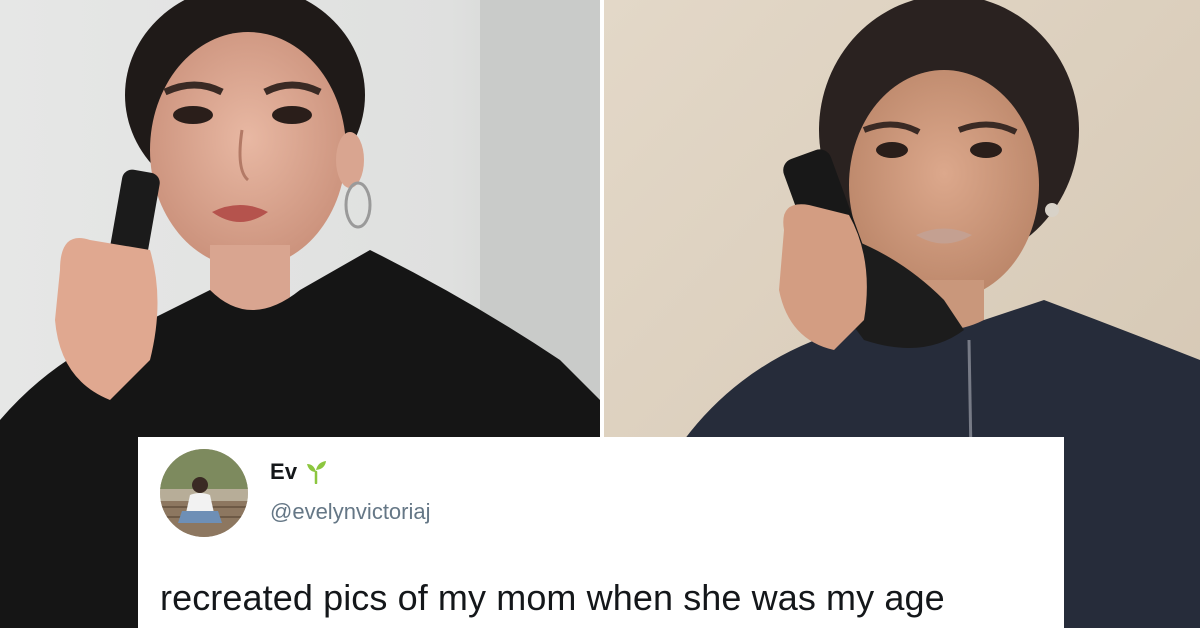 The image size is (1200, 628). What do you see at coordinates (283, 472) in the screenshot?
I see `display-name: Ev` at bounding box center [283, 472].